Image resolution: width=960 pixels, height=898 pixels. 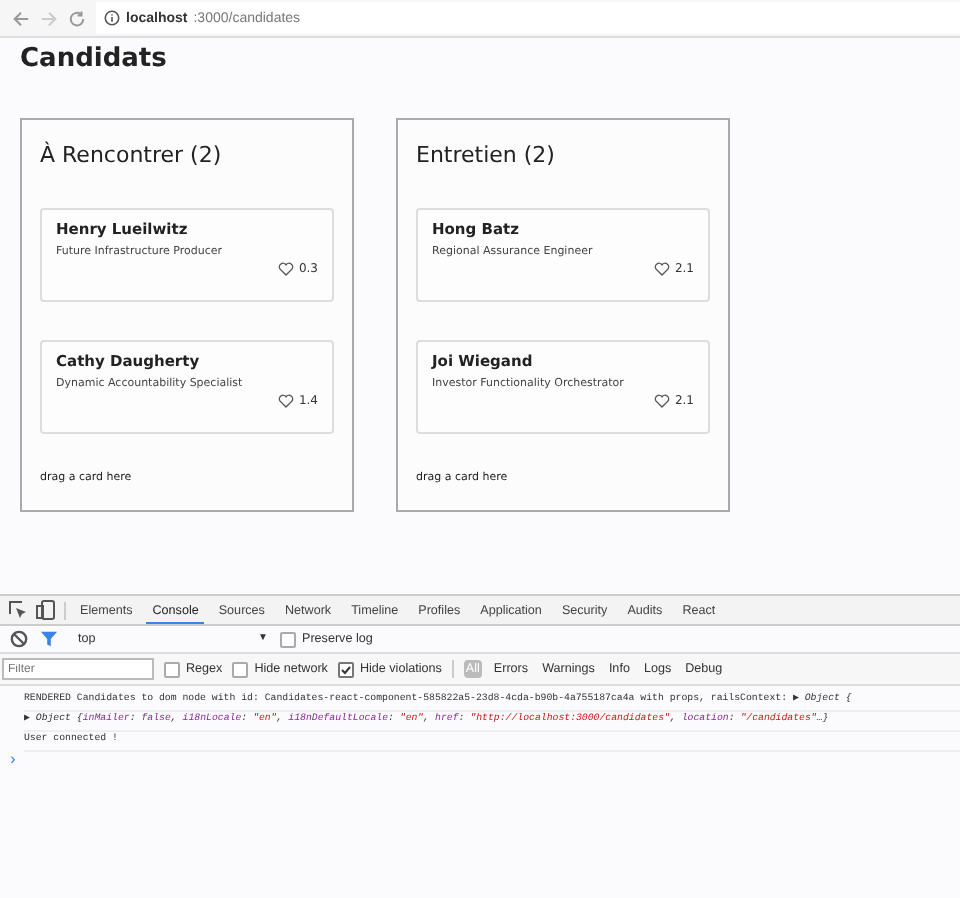 I want to click on info-icon, so click(x=112, y=18).